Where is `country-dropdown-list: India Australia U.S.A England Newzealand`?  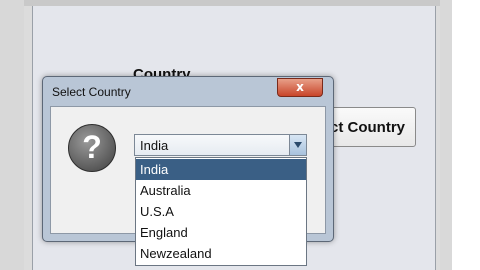
country-dropdown-list: India Australia U.S.A England Newzealand is located at coordinates (221, 211).